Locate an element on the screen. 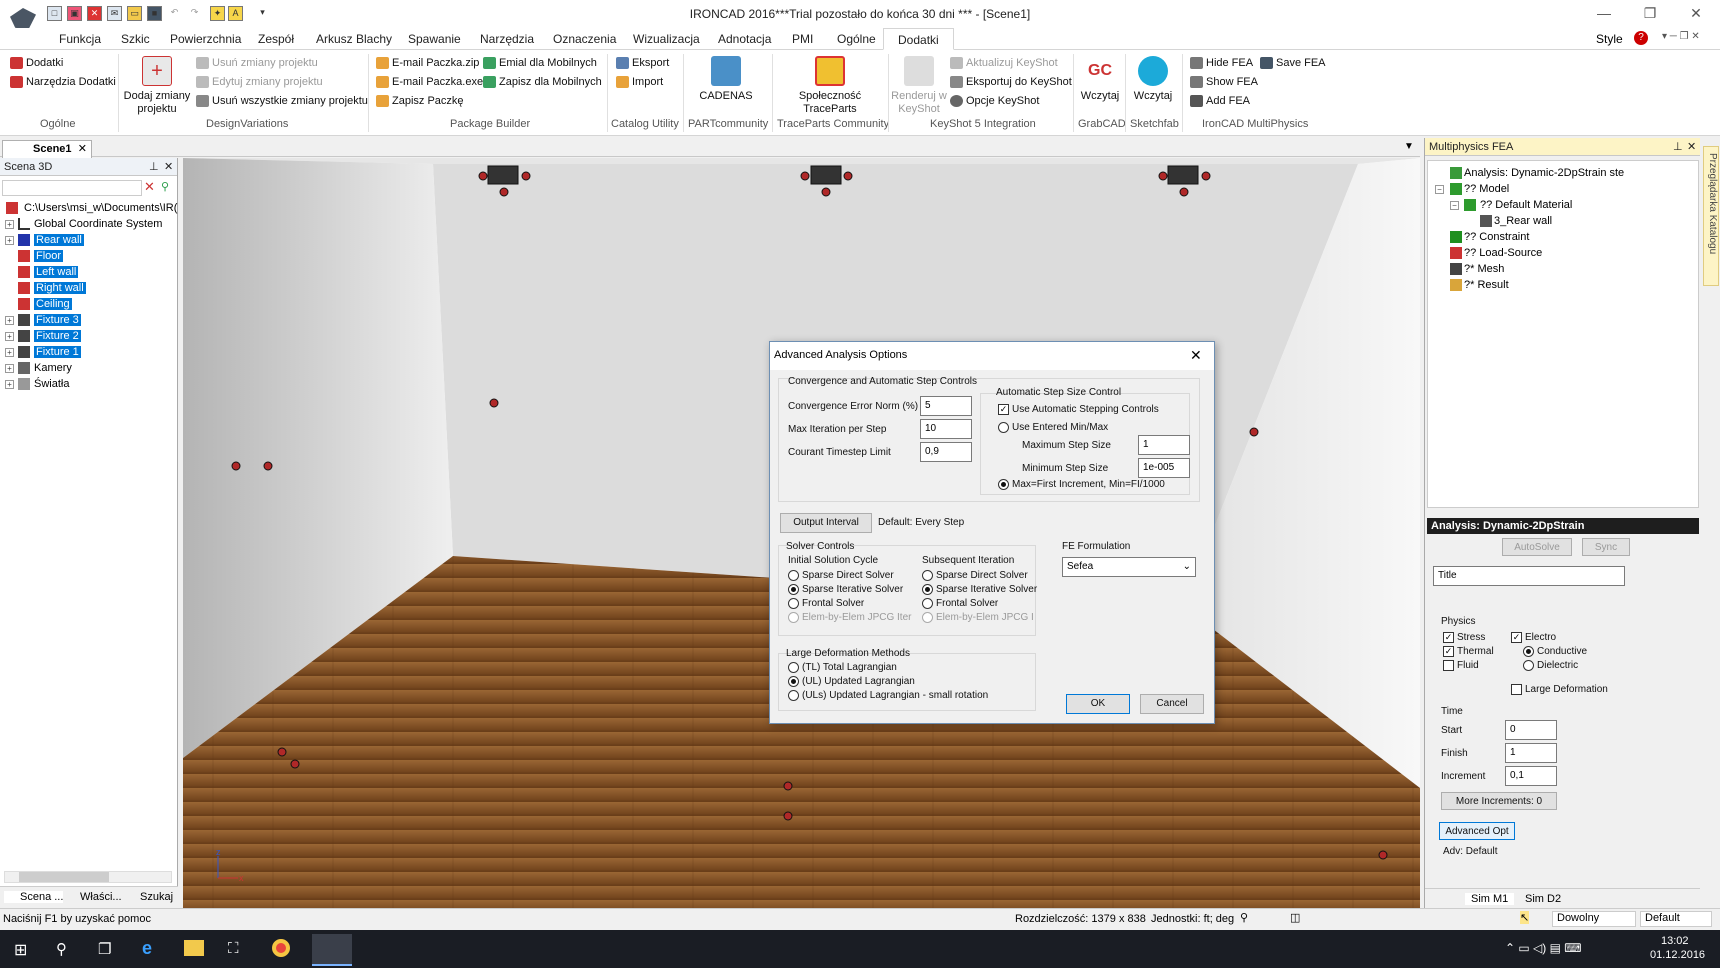 The height and width of the screenshot is (968, 1720). ok-button: OK is located at coordinates (1098, 704).